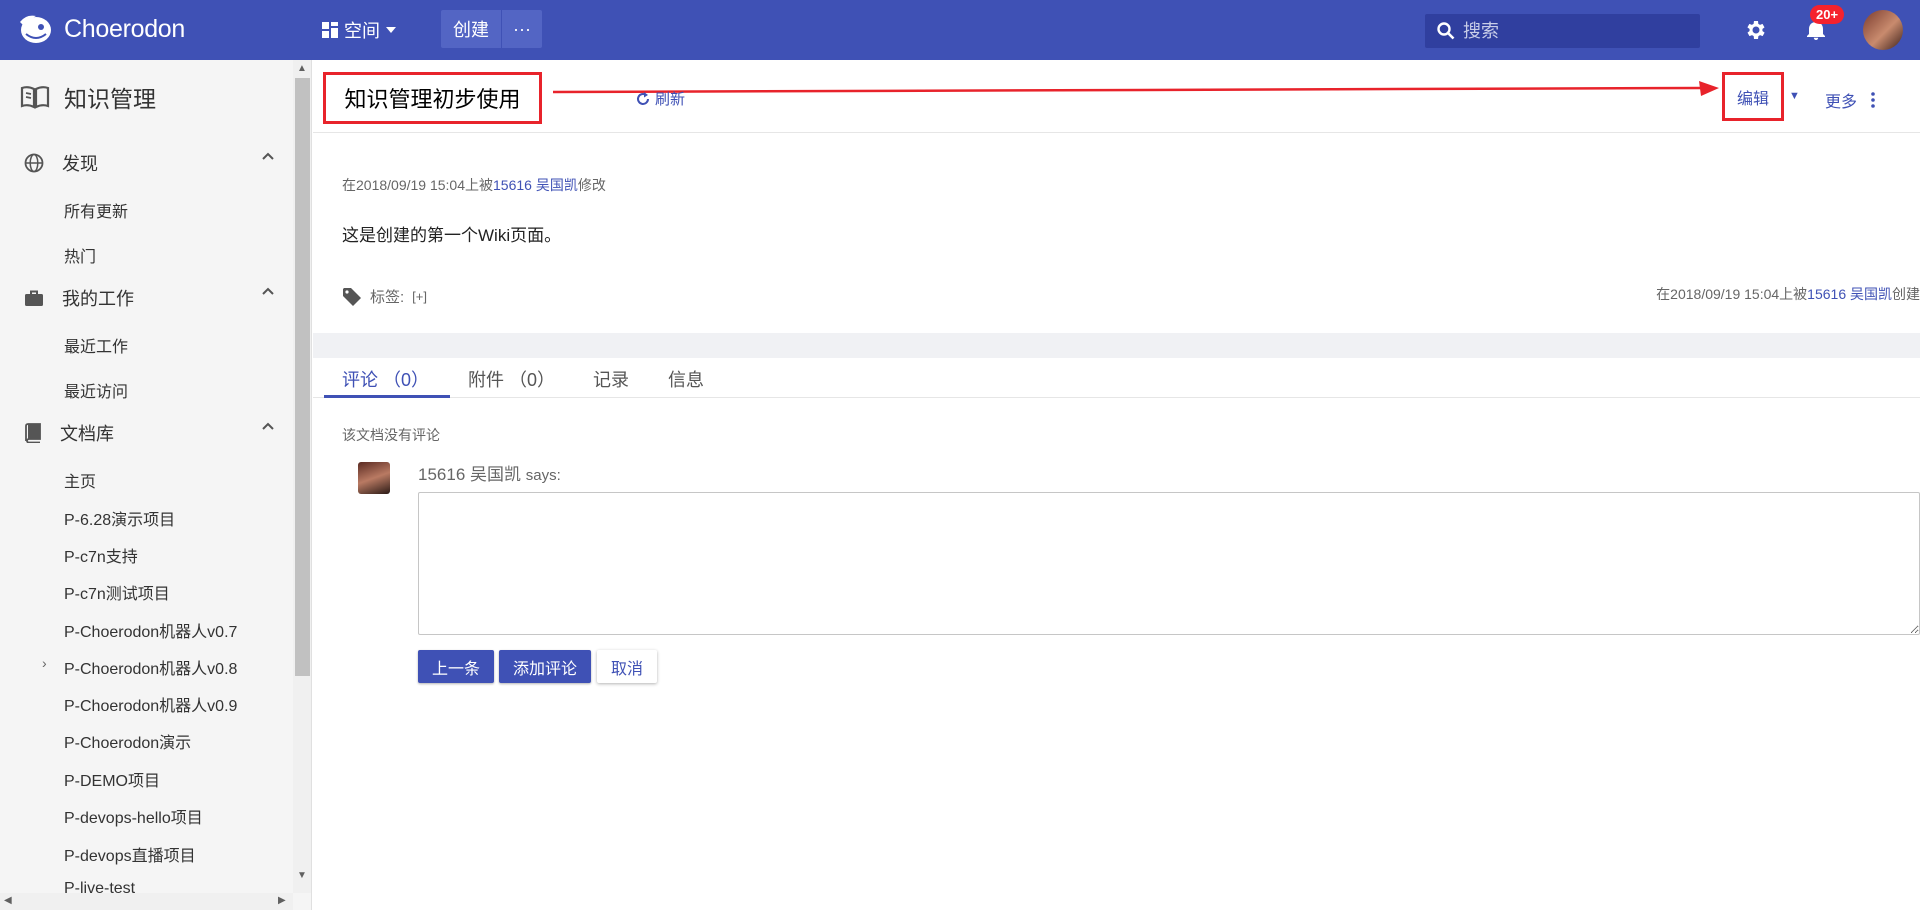  What do you see at coordinates (535, 185) in the screenshot?
I see `modified-user-link: 15616 吴国凯` at bounding box center [535, 185].